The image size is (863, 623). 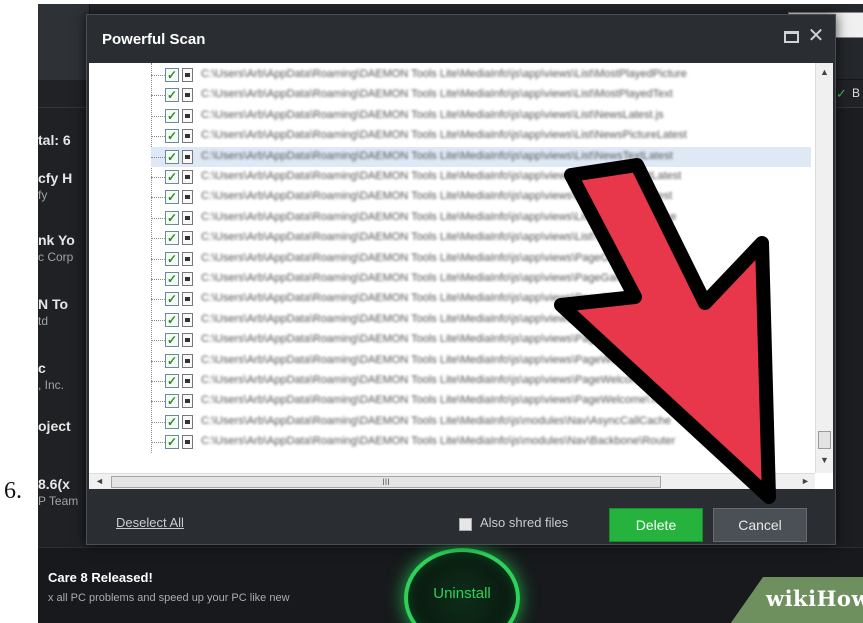 I want to click on scroll-left-icon: ◄, so click(x=99, y=481).